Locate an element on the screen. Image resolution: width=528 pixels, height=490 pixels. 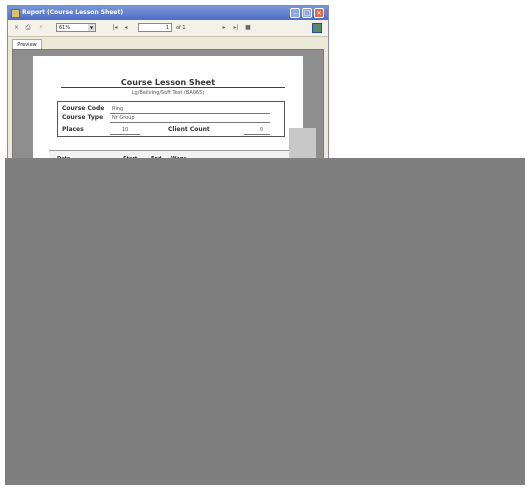
report-toolbar: × ⎙ ⚡ 61% ▼ |◂ ◂ 1 of 1 ▸ ▸| ■ is located at coordinates (168, 28).